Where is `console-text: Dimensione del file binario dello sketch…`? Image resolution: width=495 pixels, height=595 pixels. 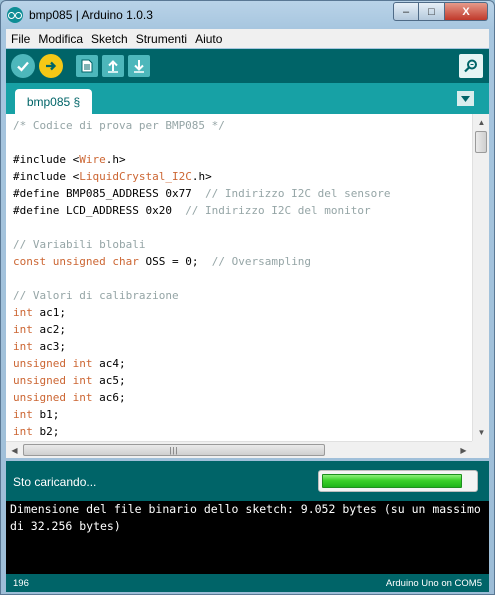 console-text: Dimensione del file binario dello sketch… is located at coordinates (249, 517).